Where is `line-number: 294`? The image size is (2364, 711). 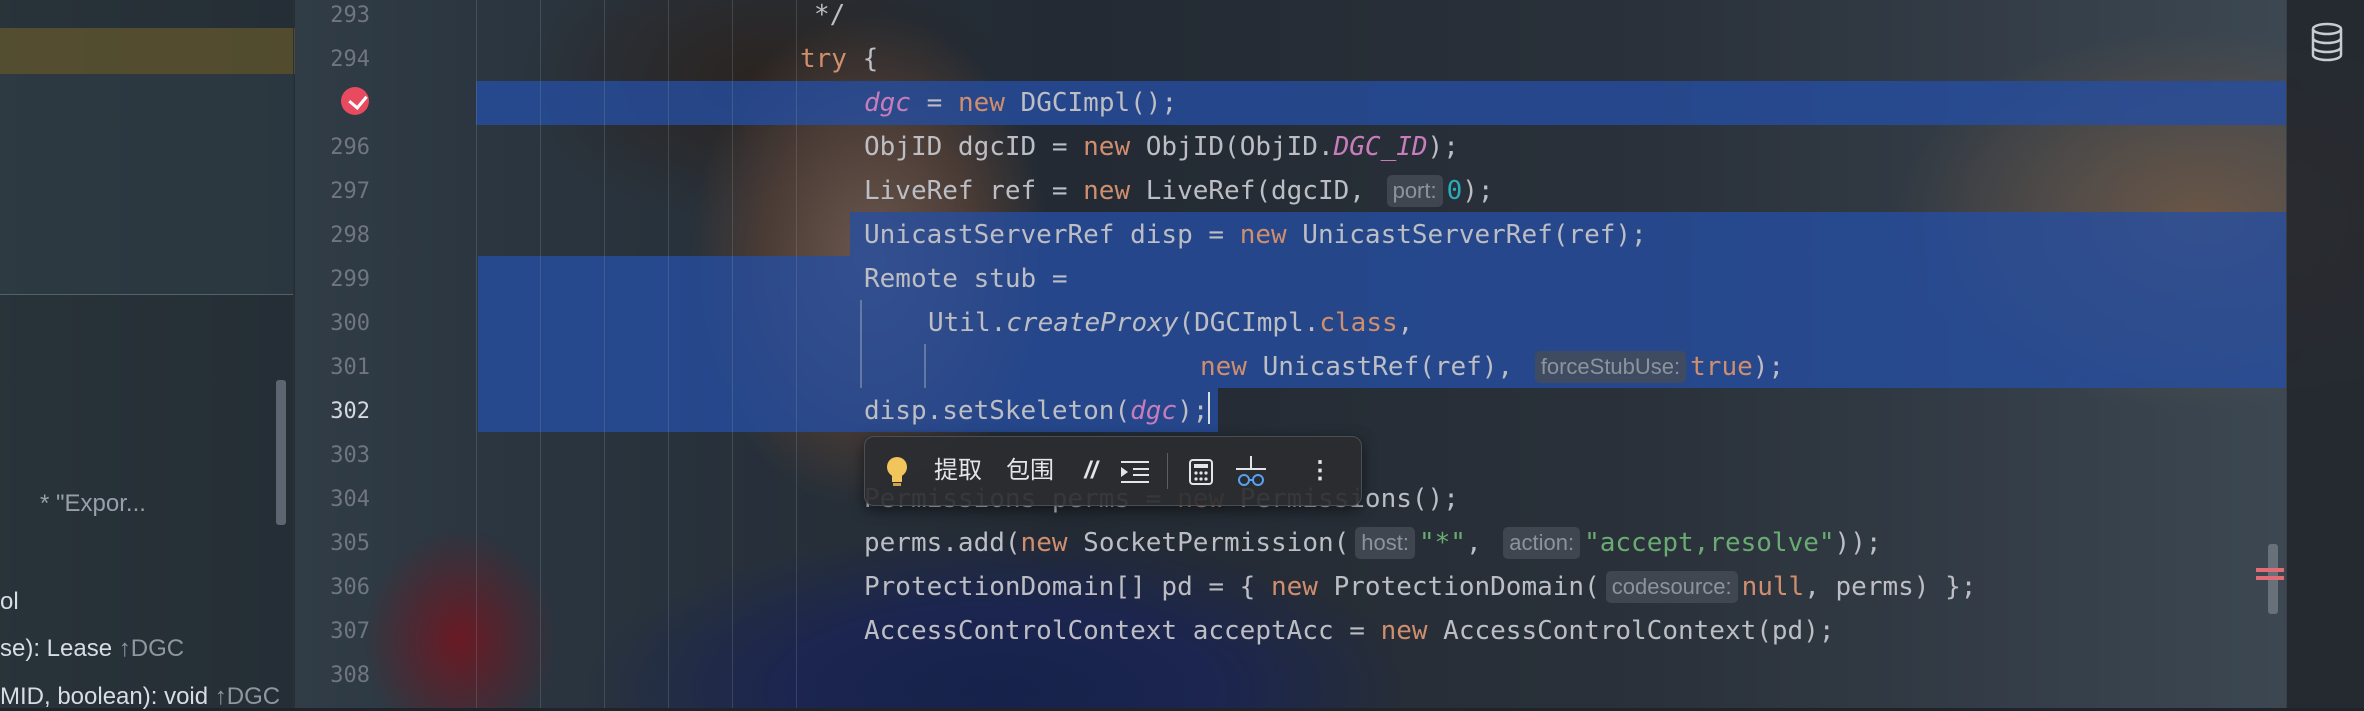 line-number: 294 is located at coordinates (350, 59).